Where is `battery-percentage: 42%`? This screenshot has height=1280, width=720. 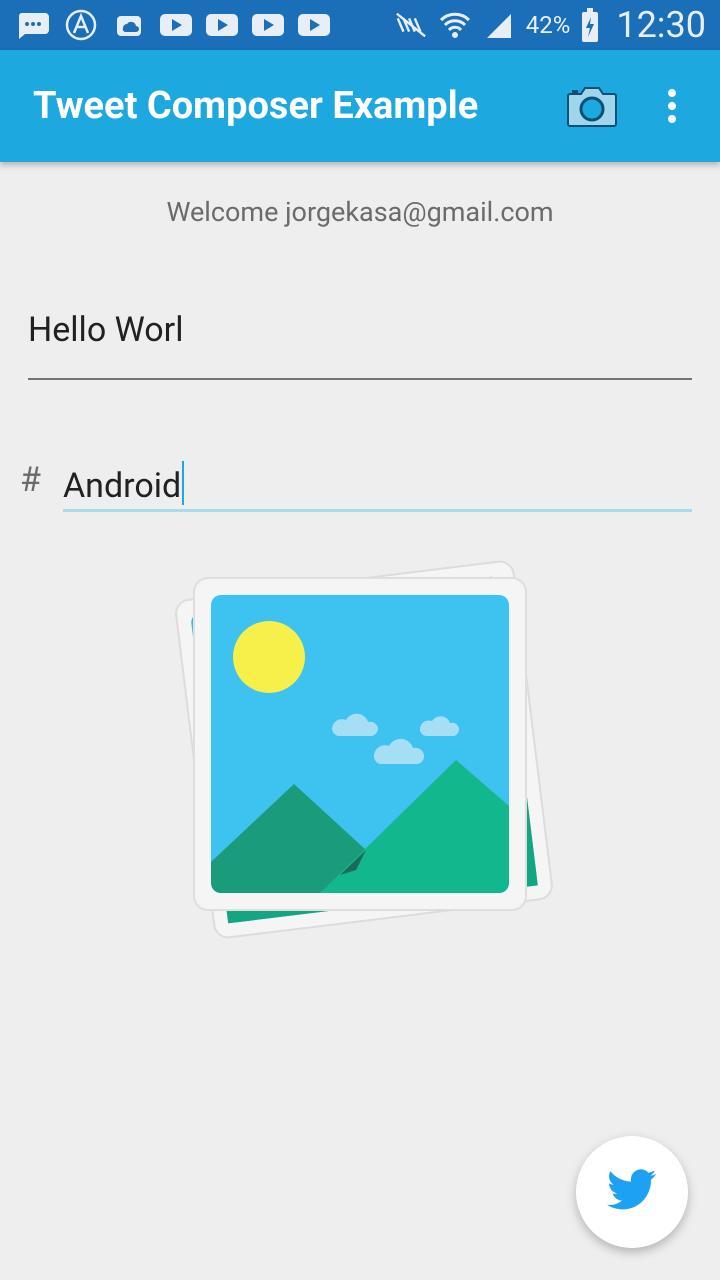
battery-percentage: 42% is located at coordinates (548, 25).